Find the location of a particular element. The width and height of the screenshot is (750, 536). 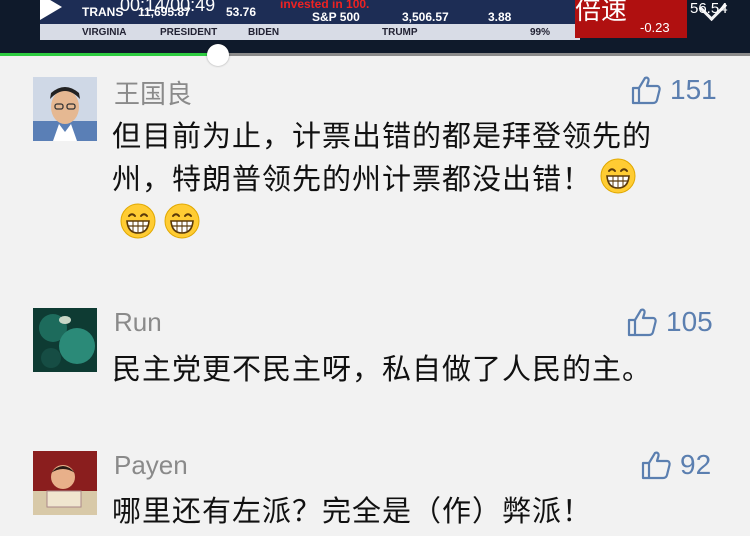

comment-line: 哪里还有左派？完全是（作）弊派！ is located at coordinates (352, 511).